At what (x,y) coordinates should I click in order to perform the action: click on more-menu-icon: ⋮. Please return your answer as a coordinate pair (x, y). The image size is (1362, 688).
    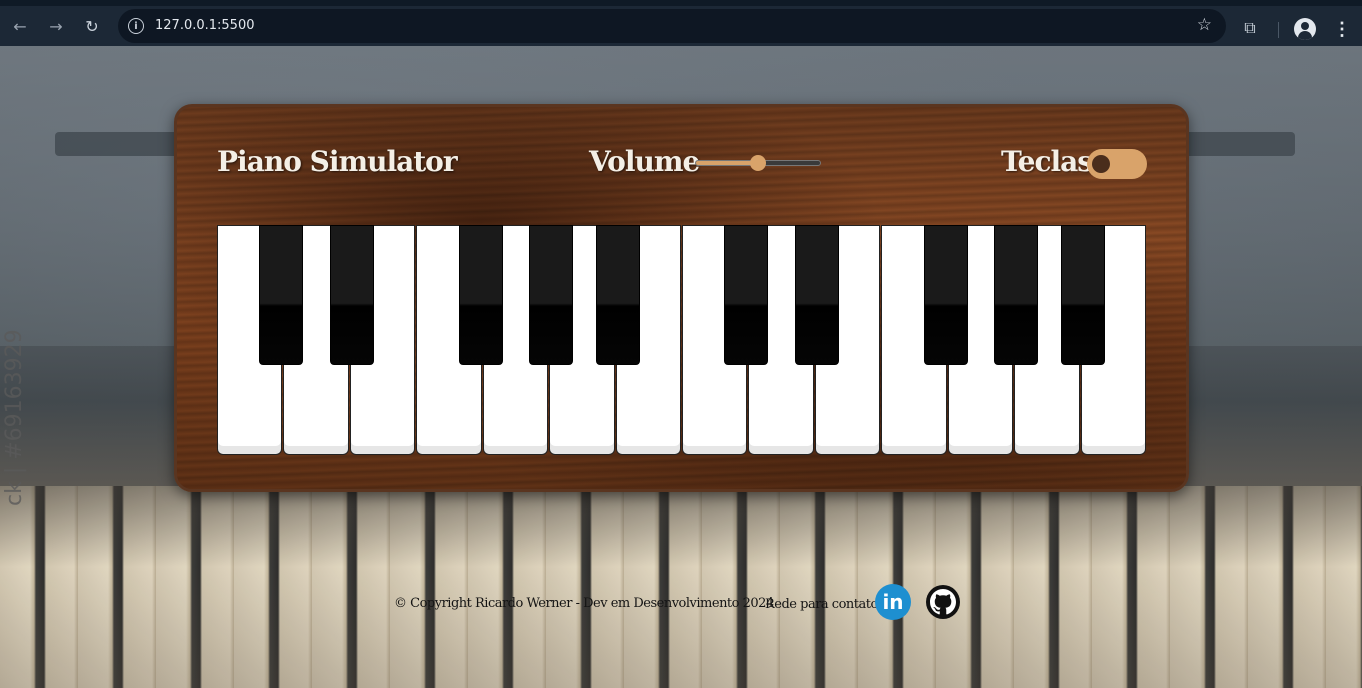
    Looking at the image, I should click on (1342, 29).